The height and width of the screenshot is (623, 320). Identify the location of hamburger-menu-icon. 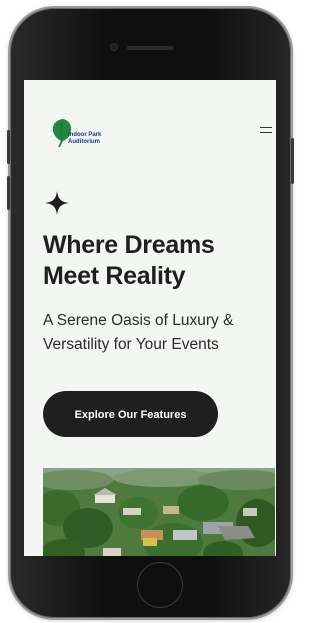
(266, 131).